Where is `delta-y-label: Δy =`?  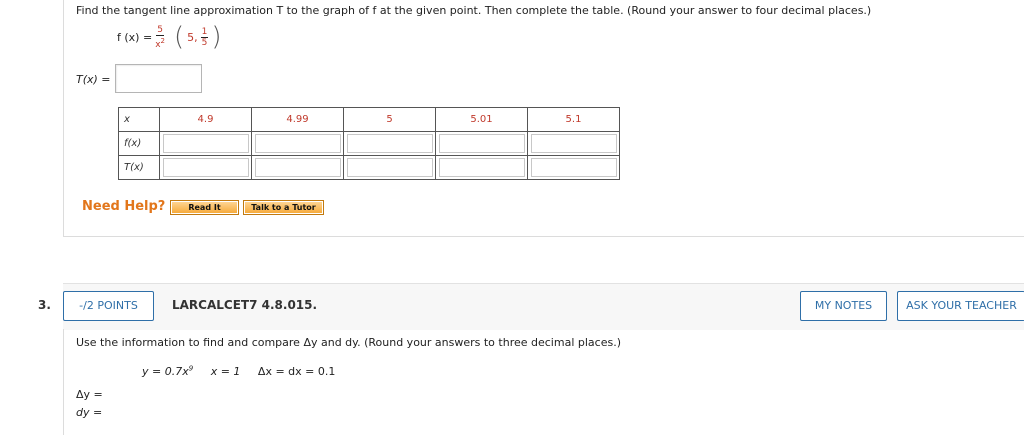 delta-y-label: Δy = is located at coordinates (89, 394).